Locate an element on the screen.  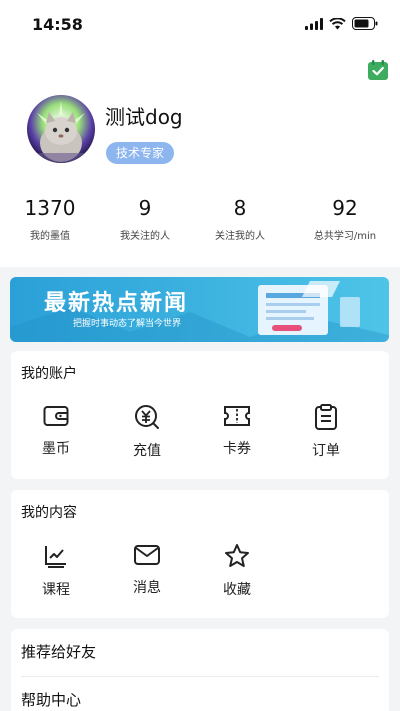
account-title: 我的账户 is located at coordinates (49, 374).